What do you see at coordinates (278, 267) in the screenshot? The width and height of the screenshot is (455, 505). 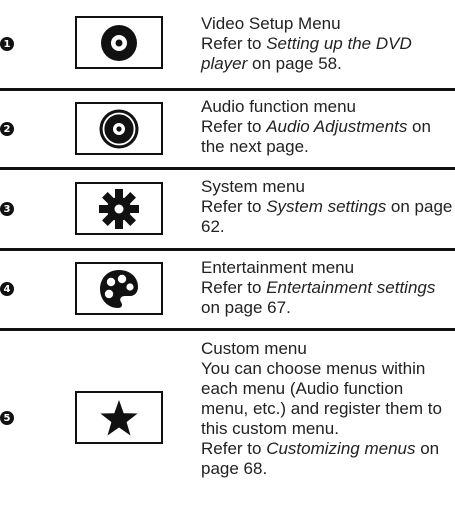 I see `menu-title: Entertainment menu` at bounding box center [278, 267].